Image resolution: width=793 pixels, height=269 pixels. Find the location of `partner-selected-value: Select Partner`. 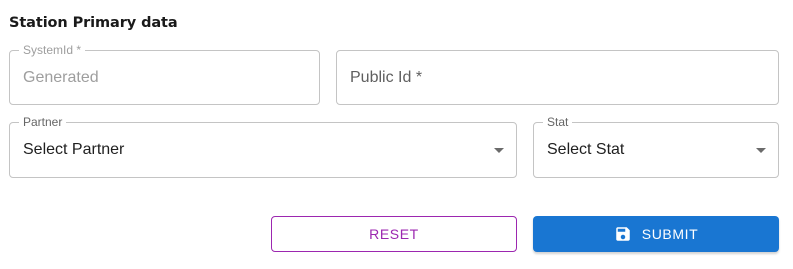

partner-selected-value: Select Partner is located at coordinates (74, 149).